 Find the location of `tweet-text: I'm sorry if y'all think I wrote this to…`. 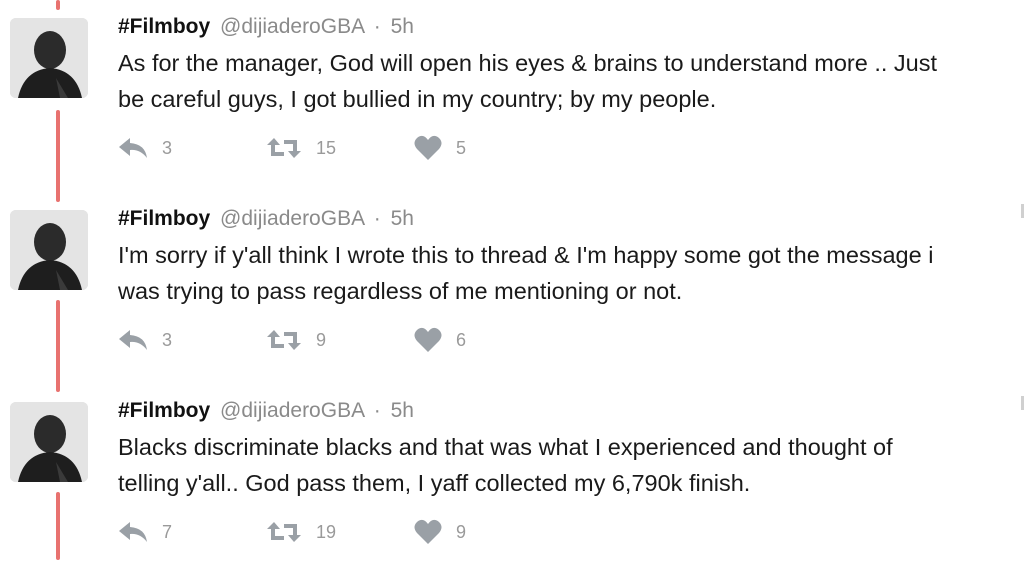

tweet-text: I'm sorry if y'all think I wrote this to… is located at coordinates (568, 273).